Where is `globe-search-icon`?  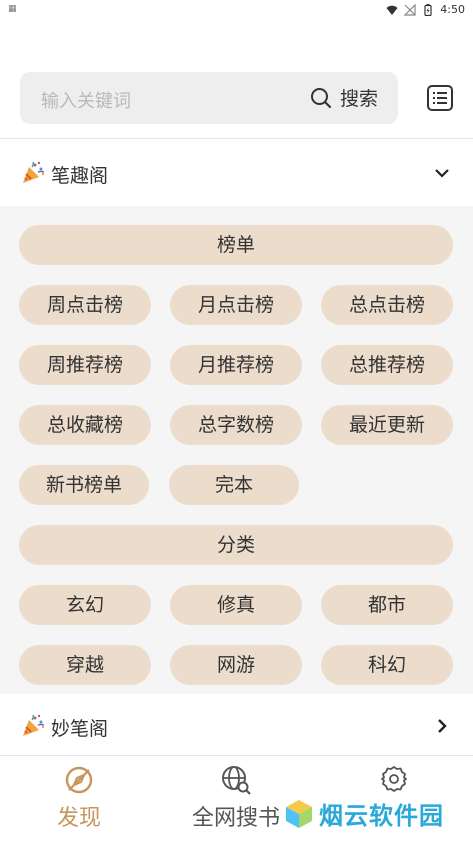 globe-search-icon is located at coordinates (236, 780).